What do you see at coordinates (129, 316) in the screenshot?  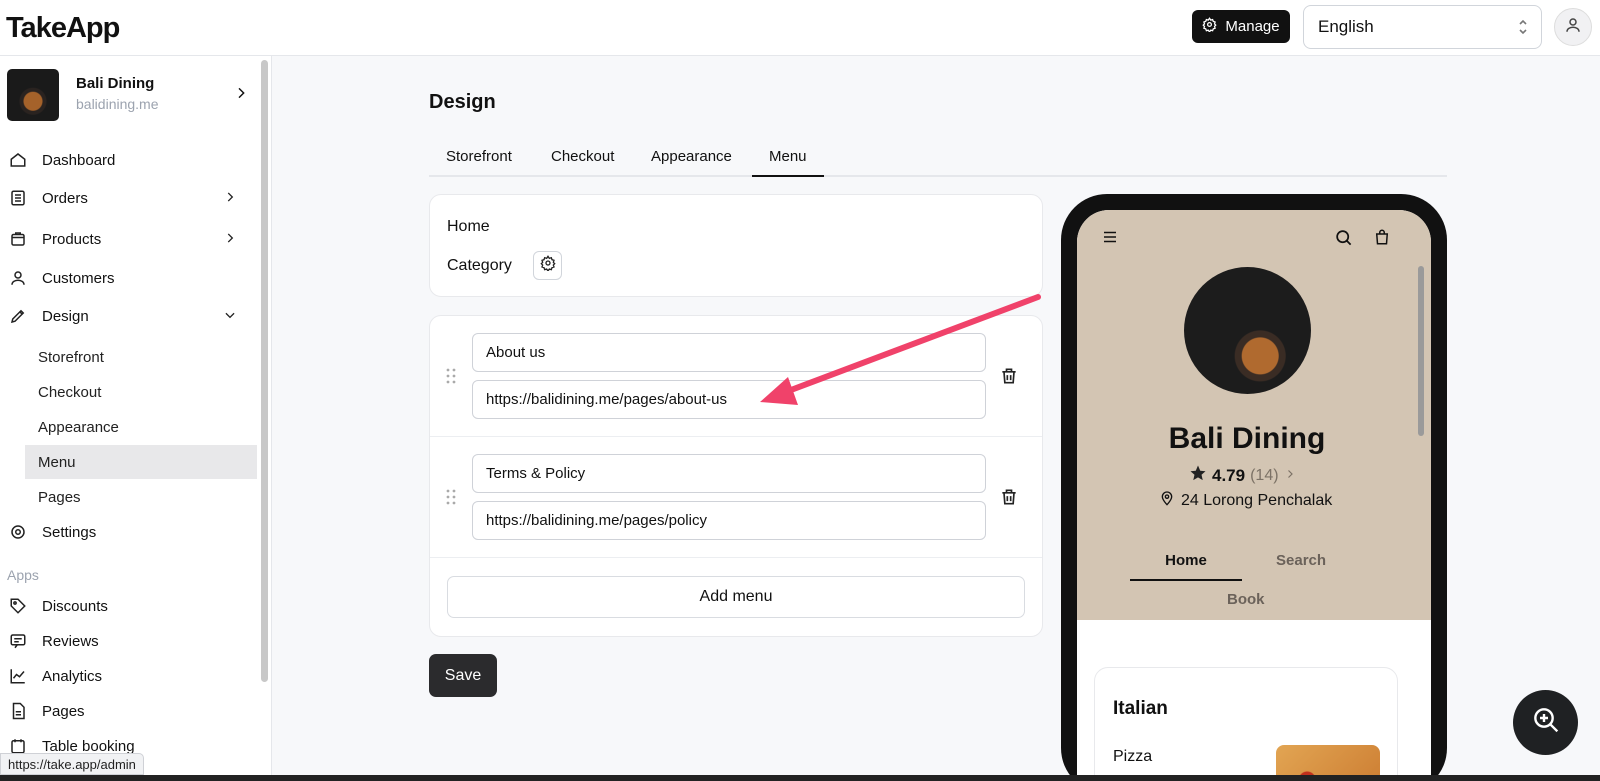 I see `sidebar-item-design: Design` at bounding box center [129, 316].